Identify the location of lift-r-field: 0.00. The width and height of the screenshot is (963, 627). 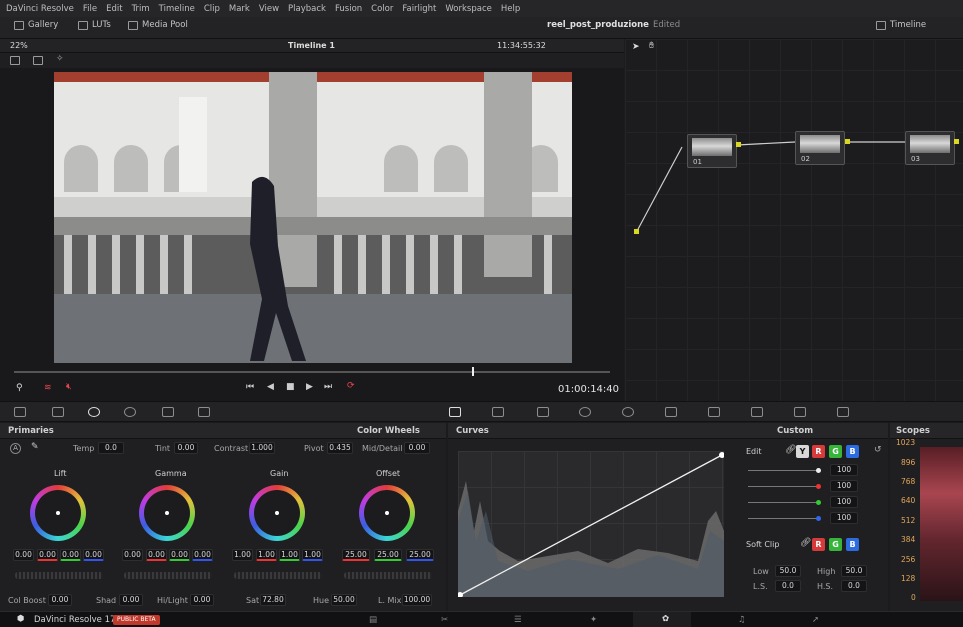
(47, 555).